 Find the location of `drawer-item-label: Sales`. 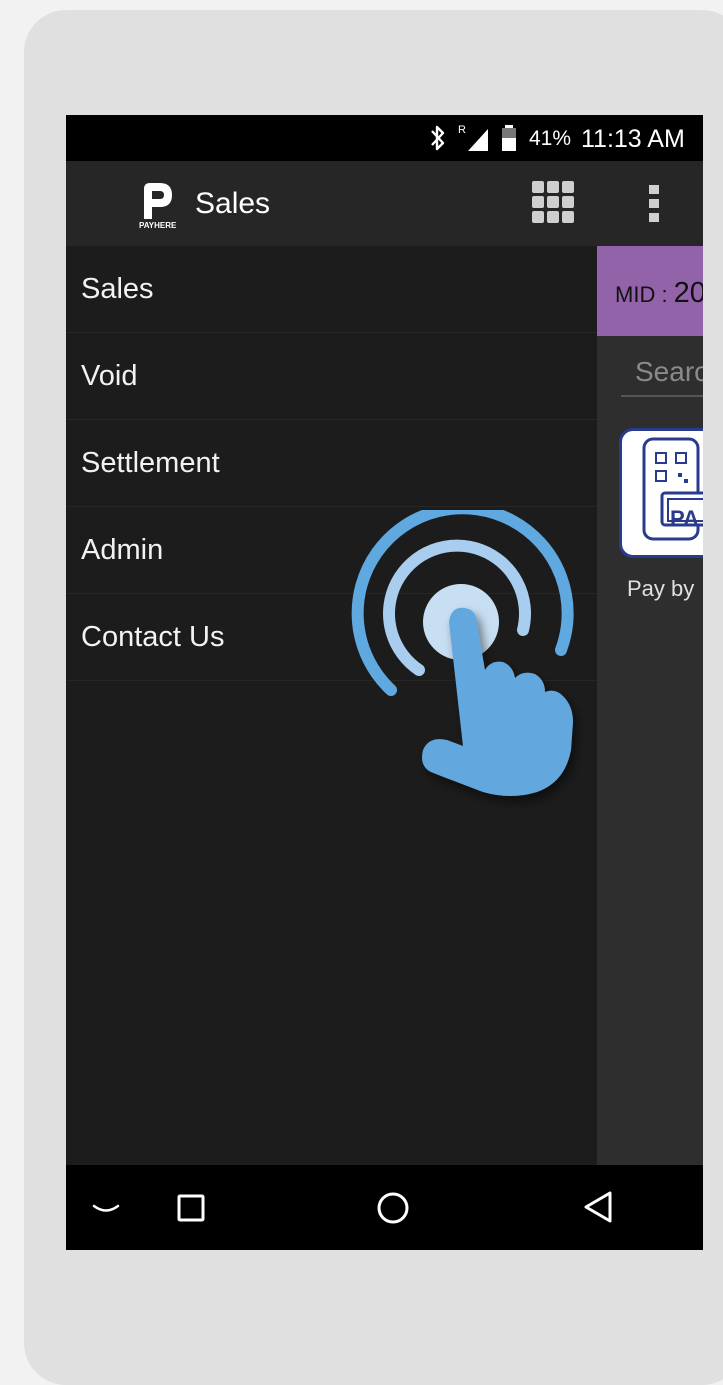

drawer-item-label: Sales is located at coordinates (117, 288).